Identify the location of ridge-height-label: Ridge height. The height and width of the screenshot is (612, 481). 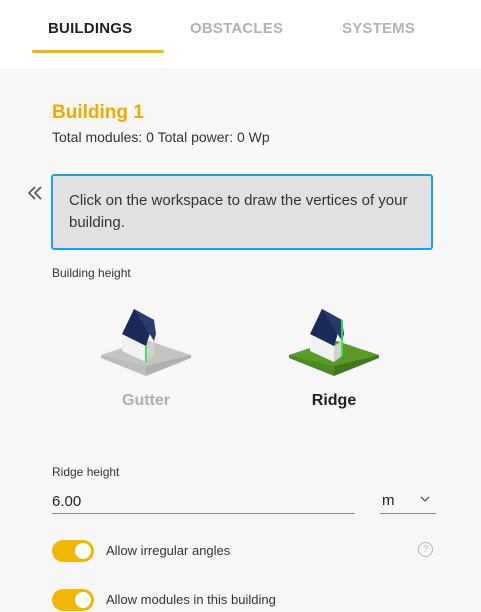
(86, 472).